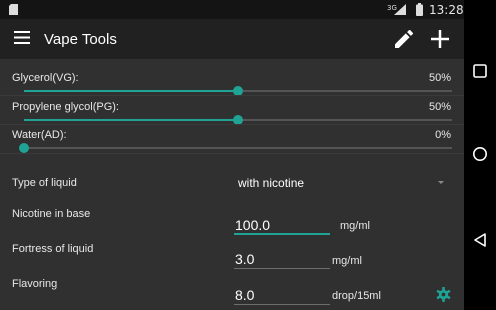  I want to click on fortress-input: 3.0, so click(282, 259).